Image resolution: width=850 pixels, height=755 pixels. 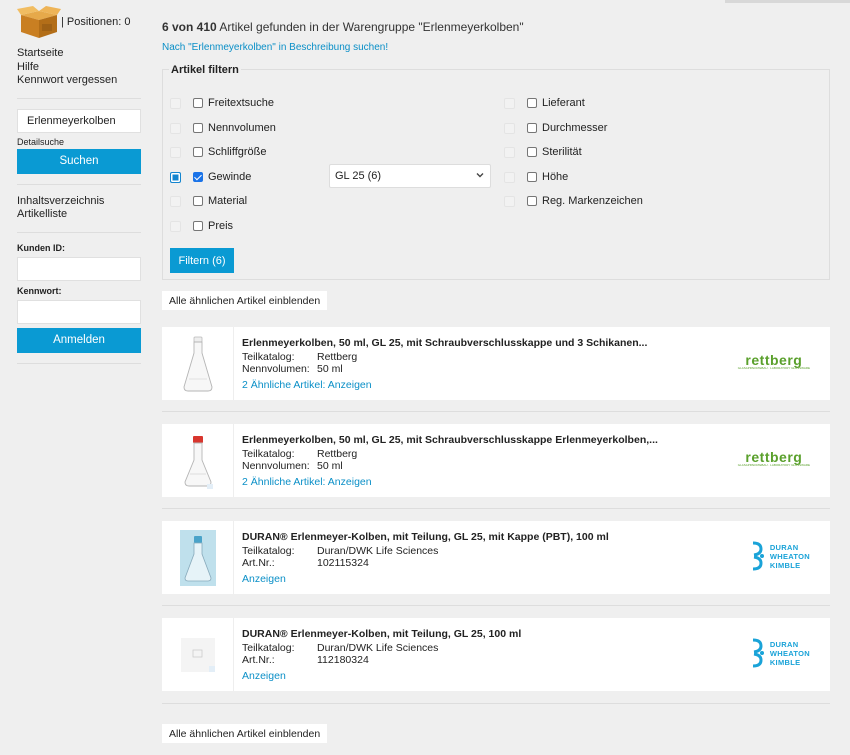 I want to click on link-detailsuche: Detailsuche, so click(x=79, y=142).